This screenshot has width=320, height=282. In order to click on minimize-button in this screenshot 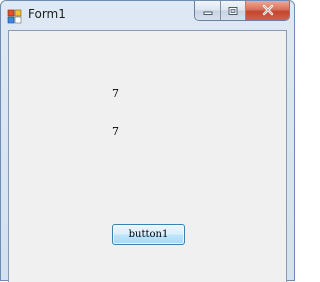, I will do `click(208, 10)`.